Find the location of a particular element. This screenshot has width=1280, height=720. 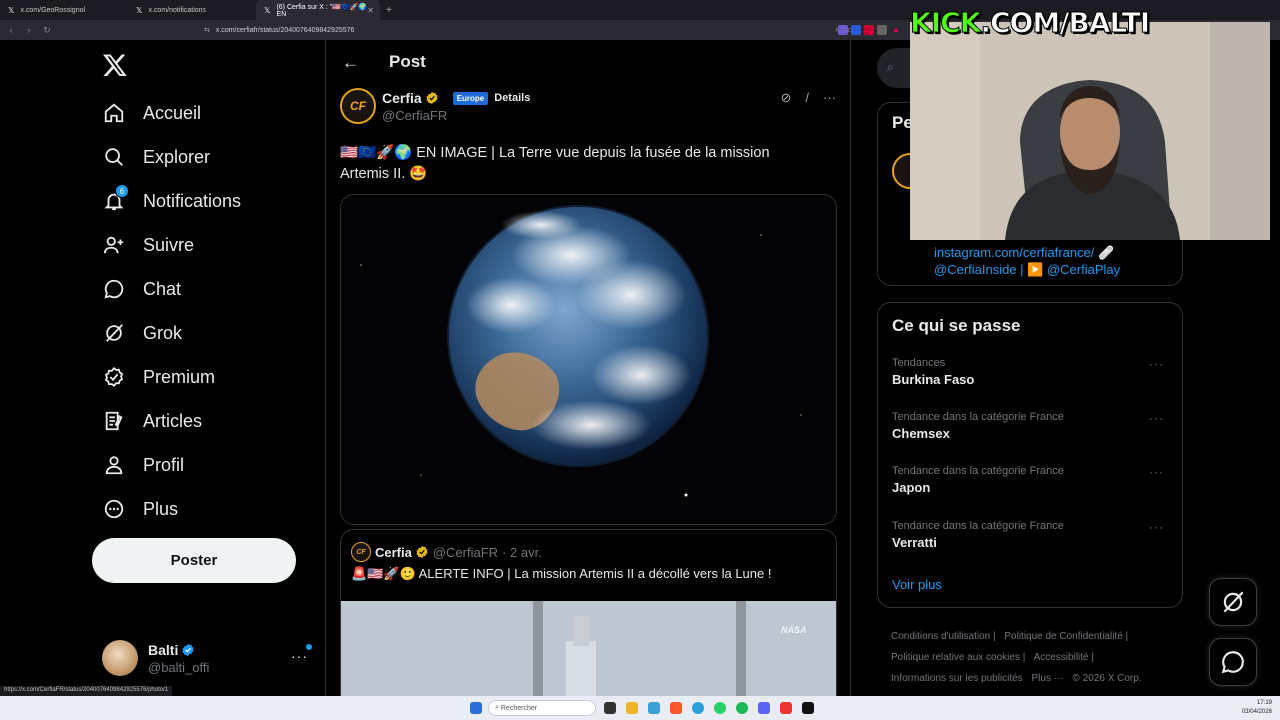

sidebar-item-label: Grok is located at coordinates (163, 332).